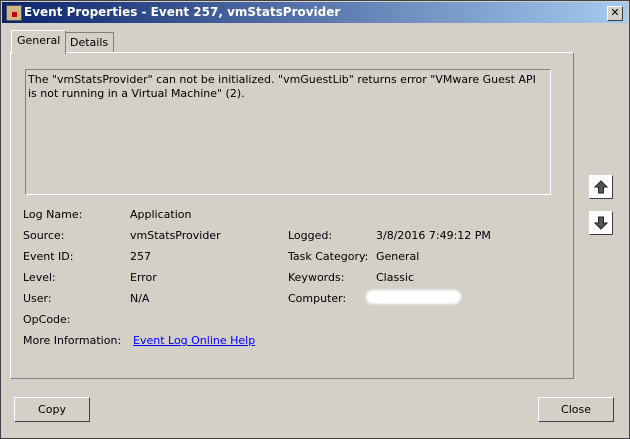 This screenshot has width=630, height=439. Describe the element at coordinates (14, 13) in the screenshot. I see `event-viewer-icon` at that location.